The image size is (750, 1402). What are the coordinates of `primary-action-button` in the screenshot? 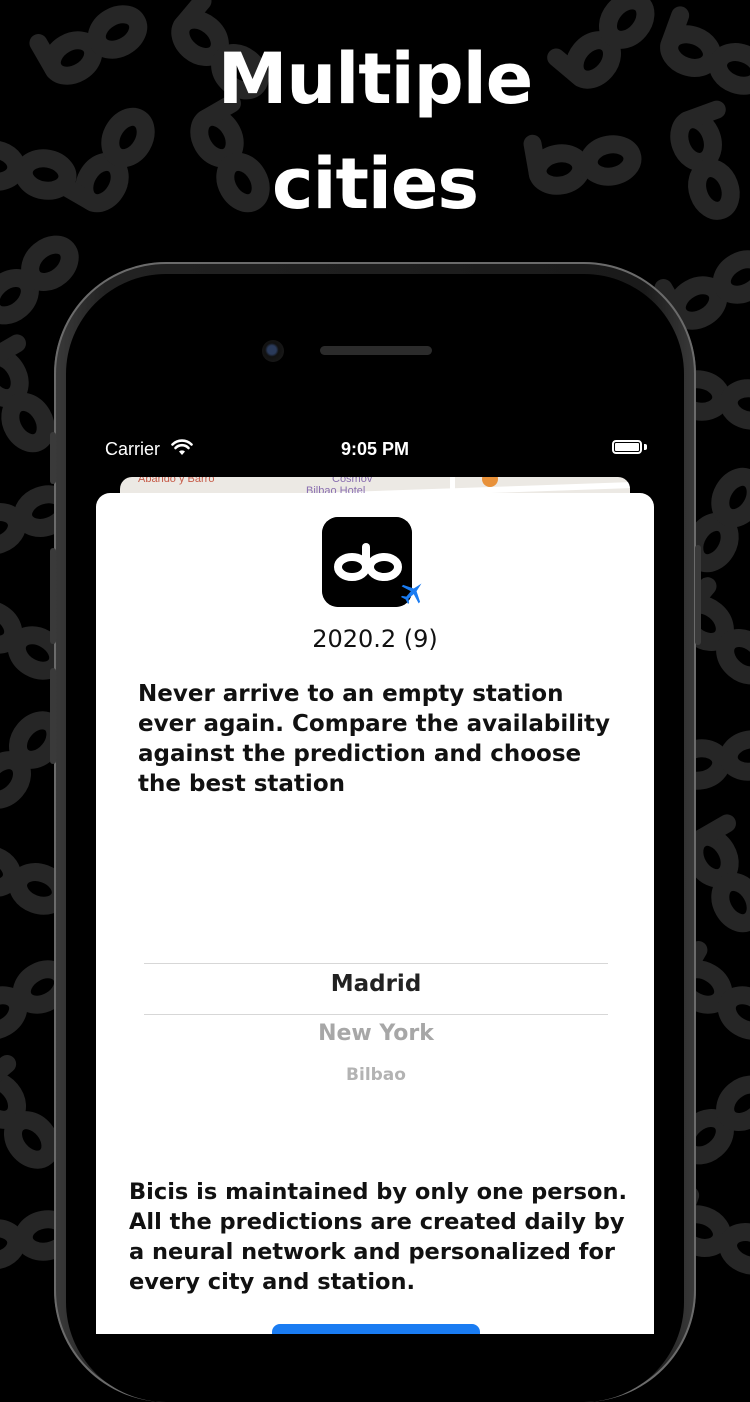 It's located at (376, 1329).